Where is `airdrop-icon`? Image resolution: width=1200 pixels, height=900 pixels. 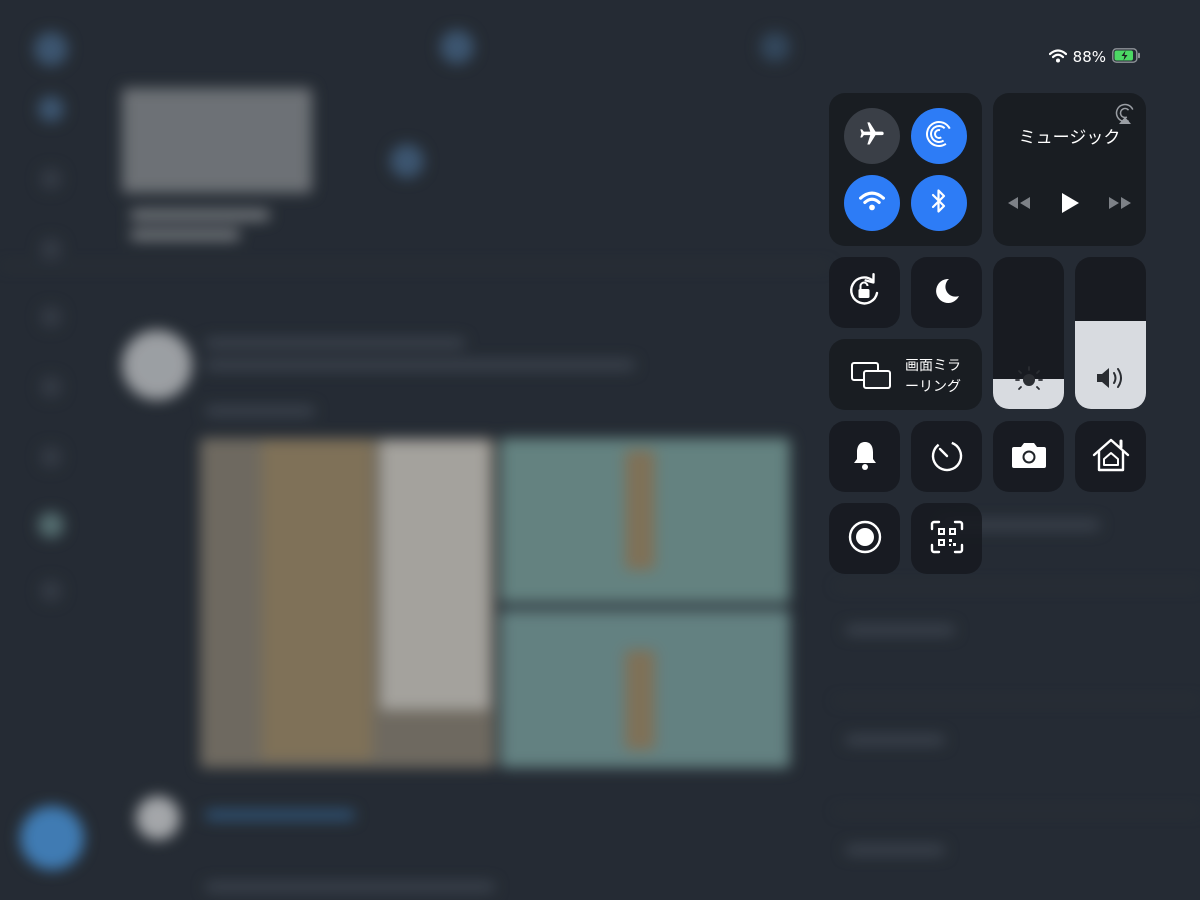 airdrop-icon is located at coordinates (939, 136).